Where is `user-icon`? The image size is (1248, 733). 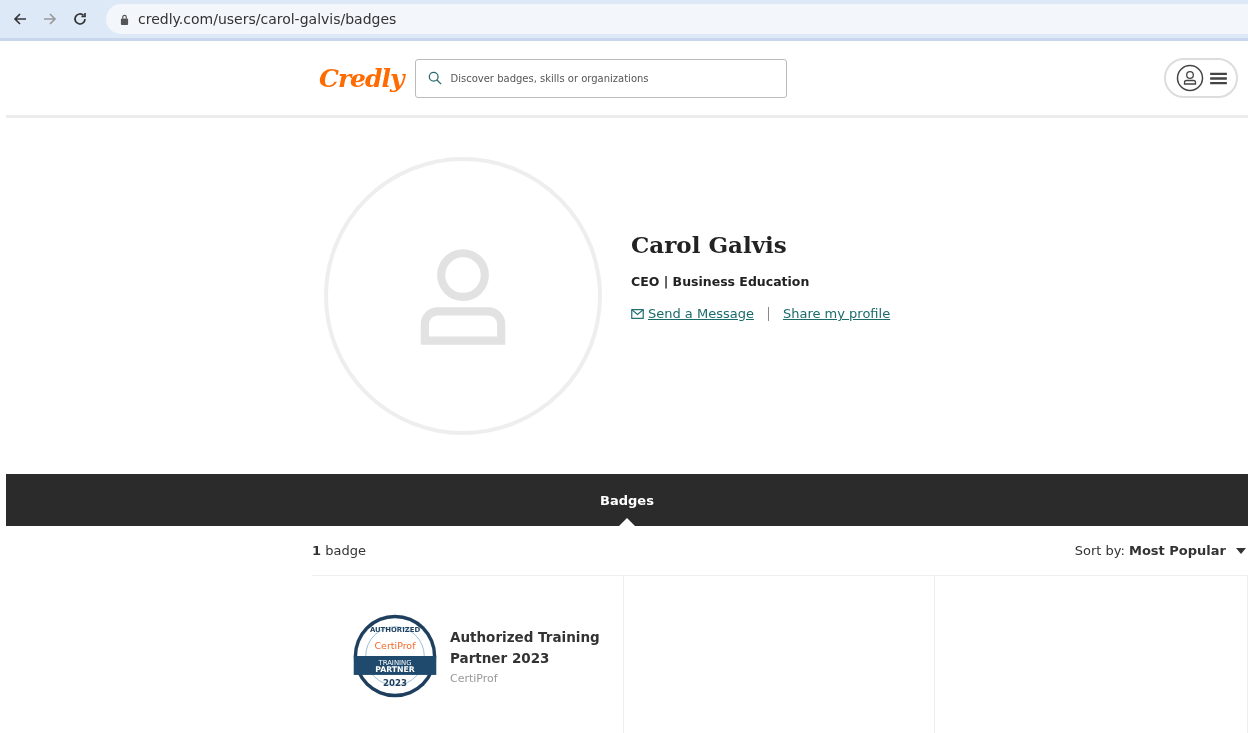 user-icon is located at coordinates (1189, 78).